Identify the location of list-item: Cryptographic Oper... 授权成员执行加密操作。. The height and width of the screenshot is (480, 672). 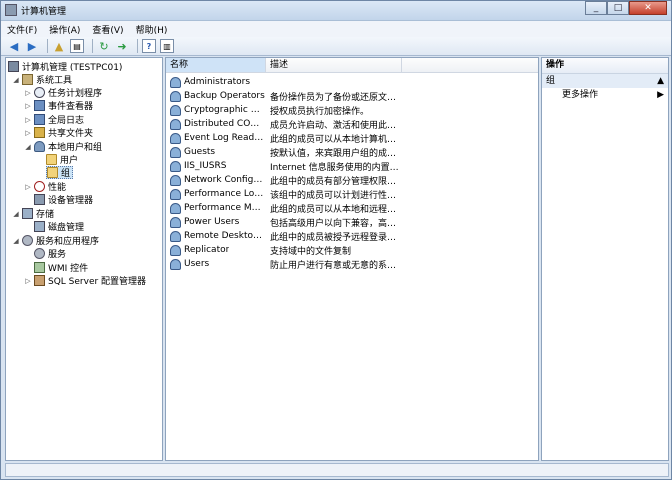
(352, 110).